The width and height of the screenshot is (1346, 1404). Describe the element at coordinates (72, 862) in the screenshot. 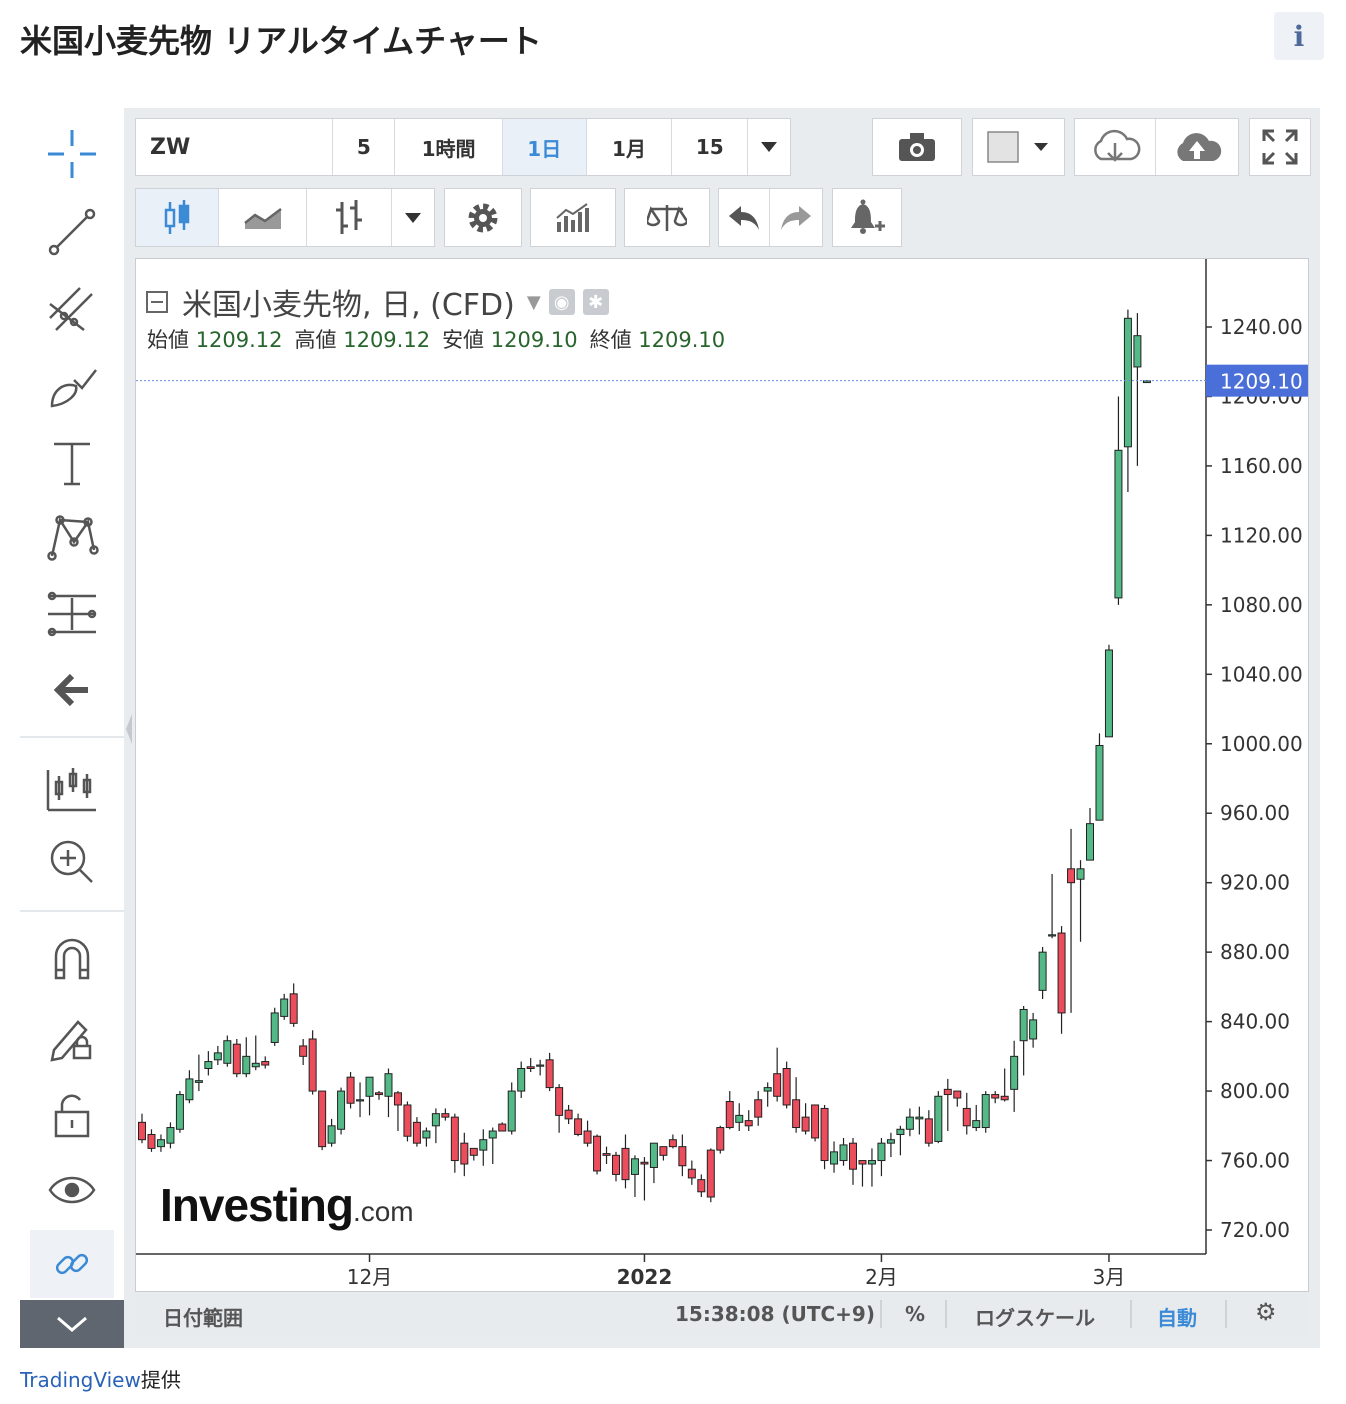

I see `zoom-icon` at that location.